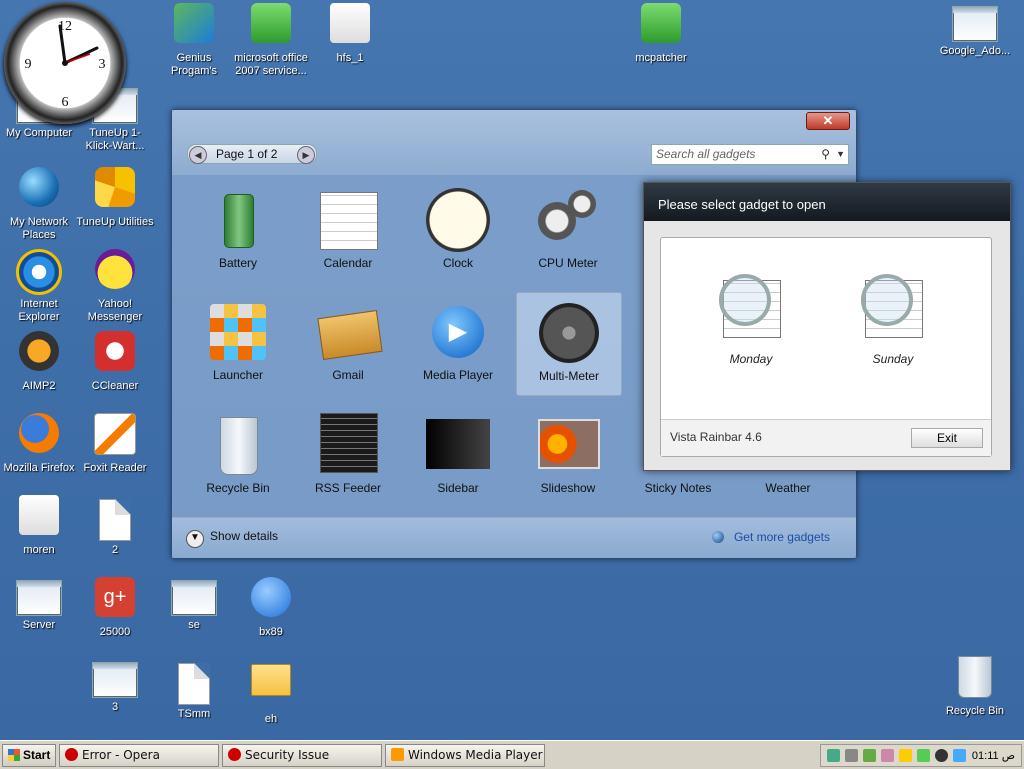 This screenshot has height=769, width=1024. What do you see at coordinates (115, 606) in the screenshot?
I see `desktop-icon-25000: g+ 25000` at bounding box center [115, 606].